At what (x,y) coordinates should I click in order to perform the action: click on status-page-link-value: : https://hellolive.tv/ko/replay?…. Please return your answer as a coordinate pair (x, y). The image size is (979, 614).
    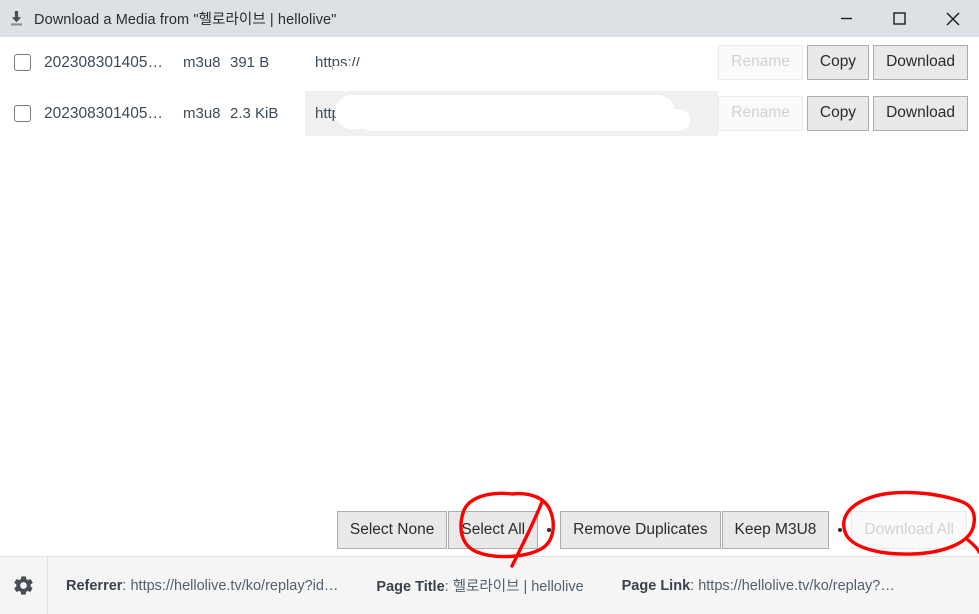
    Looking at the image, I should click on (792, 585).